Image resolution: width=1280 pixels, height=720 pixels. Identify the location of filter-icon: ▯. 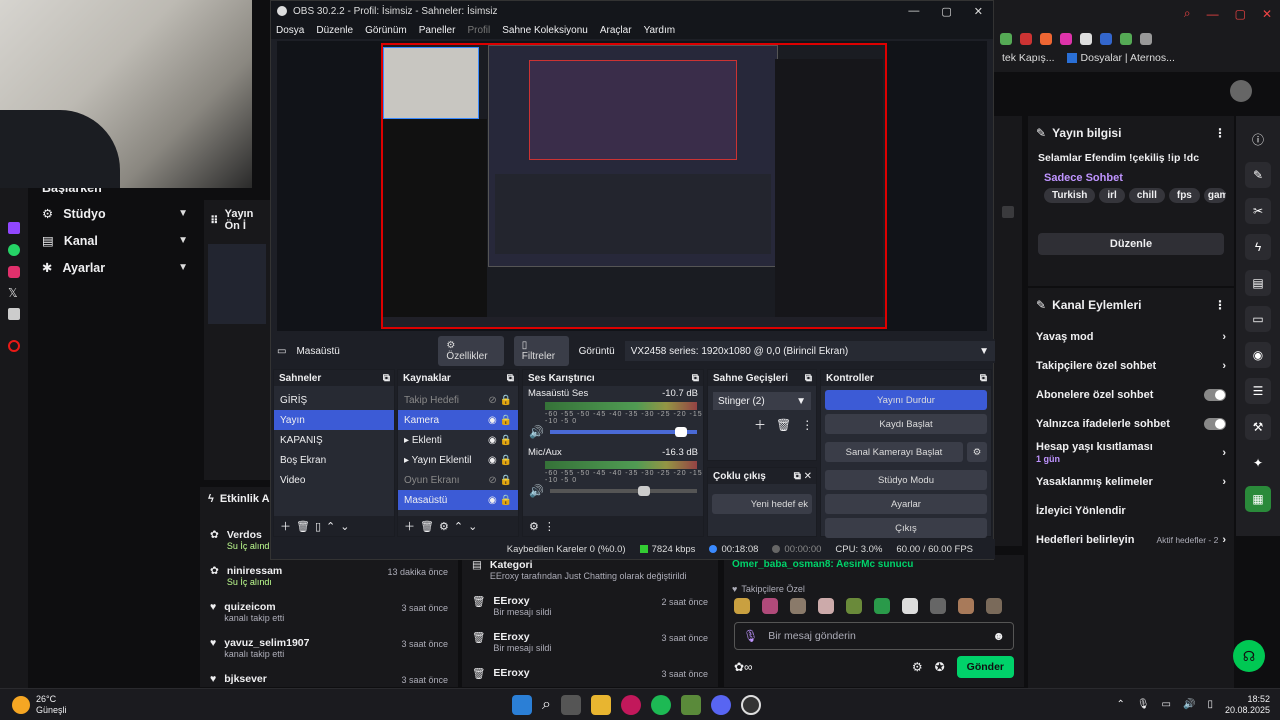
(318, 526).